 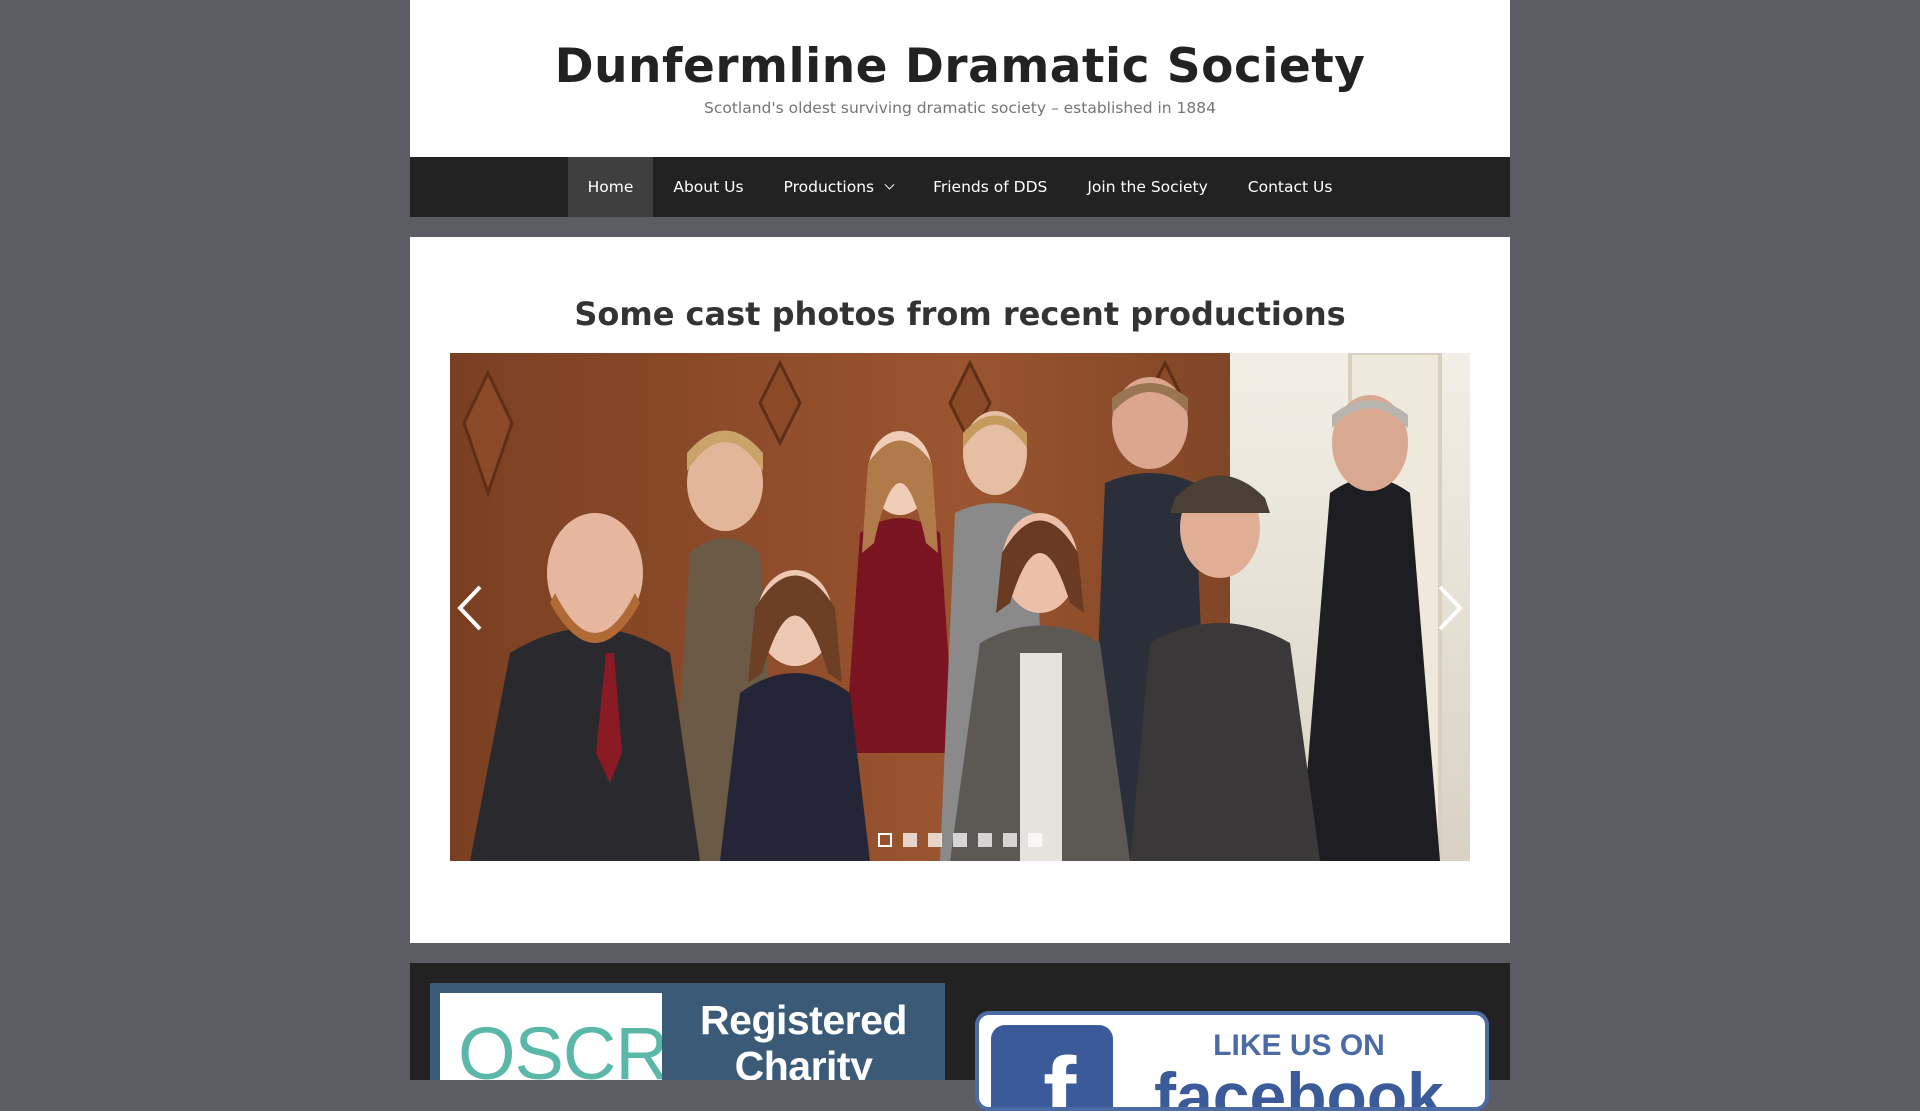 I want to click on slider-next-button, so click(x=1448, y=608).